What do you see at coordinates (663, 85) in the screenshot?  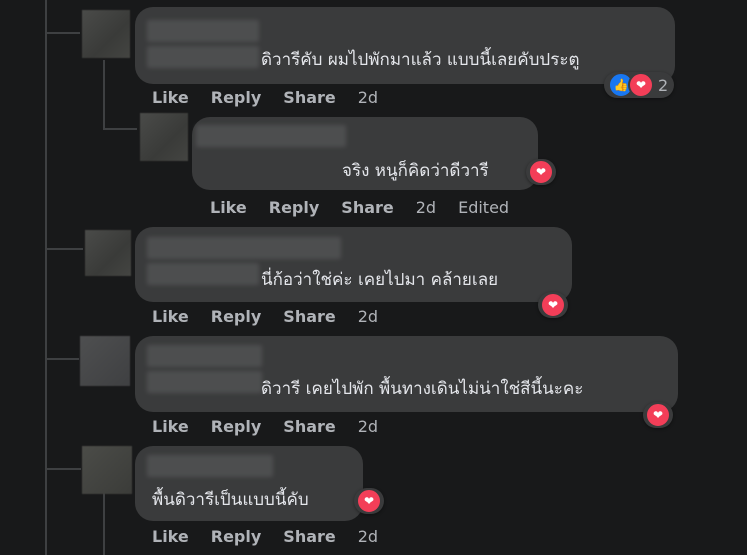 I see `reaction-count: 2` at bounding box center [663, 85].